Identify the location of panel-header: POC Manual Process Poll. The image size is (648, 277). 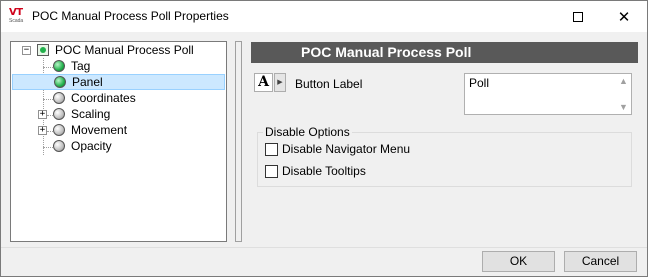
(444, 52).